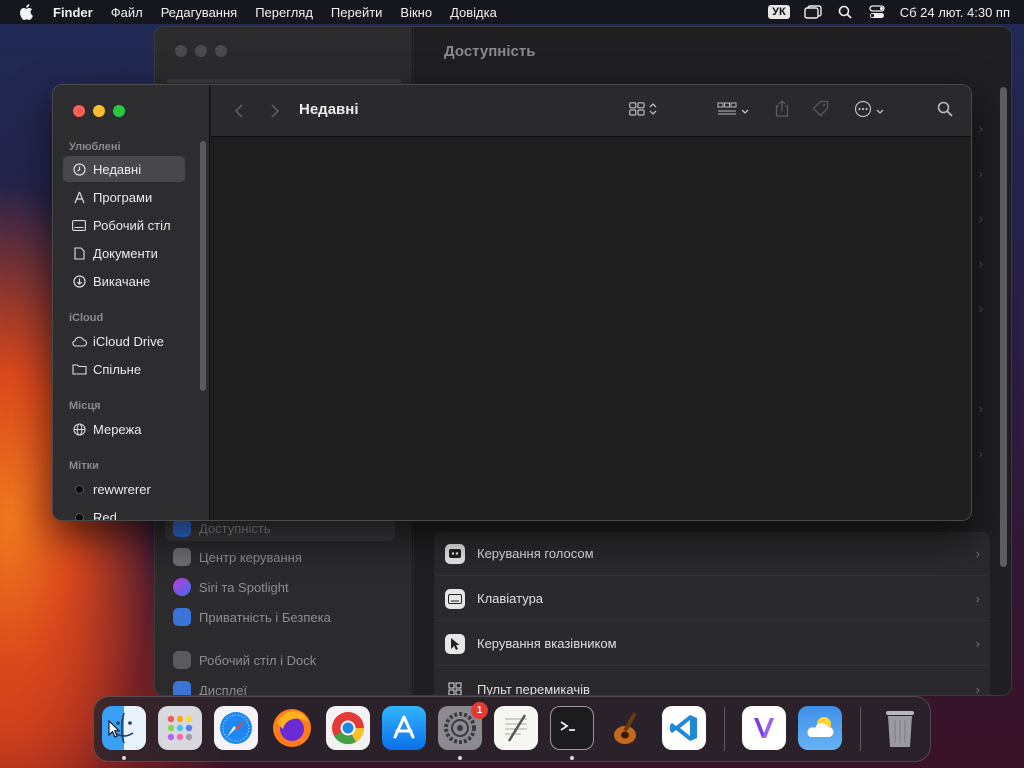 The image size is (1024, 768). I want to click on dock: 1, so click(512, 729).